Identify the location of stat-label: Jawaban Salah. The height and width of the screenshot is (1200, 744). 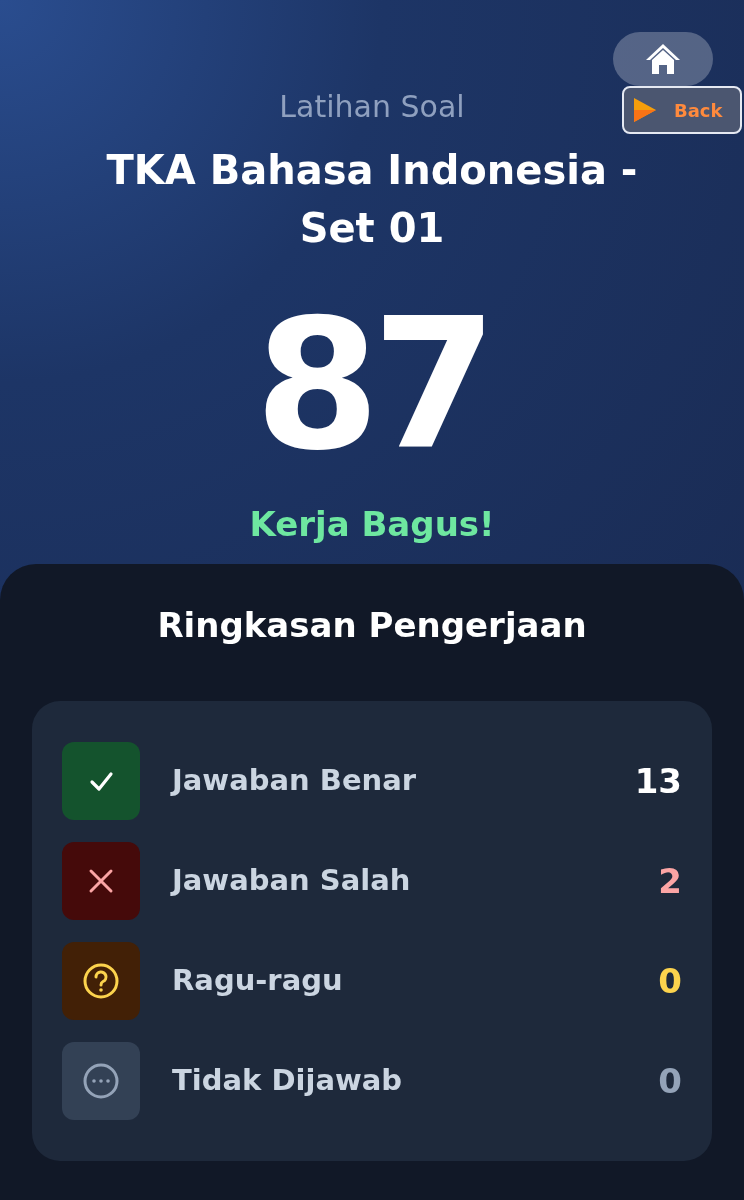
(292, 881).